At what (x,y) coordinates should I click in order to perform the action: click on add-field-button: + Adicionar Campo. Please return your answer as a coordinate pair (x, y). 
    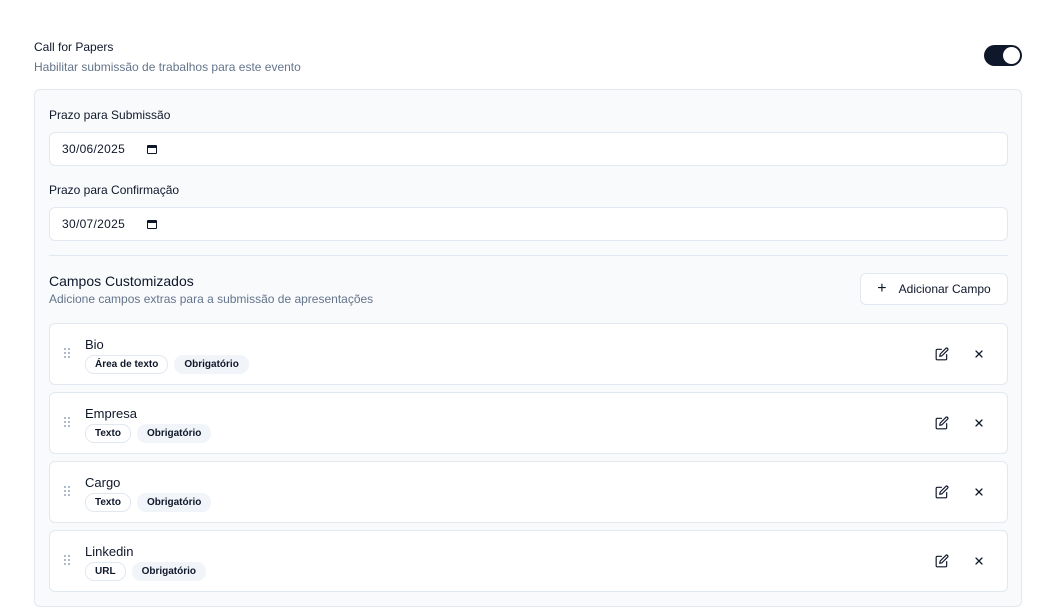
    Looking at the image, I should click on (934, 289).